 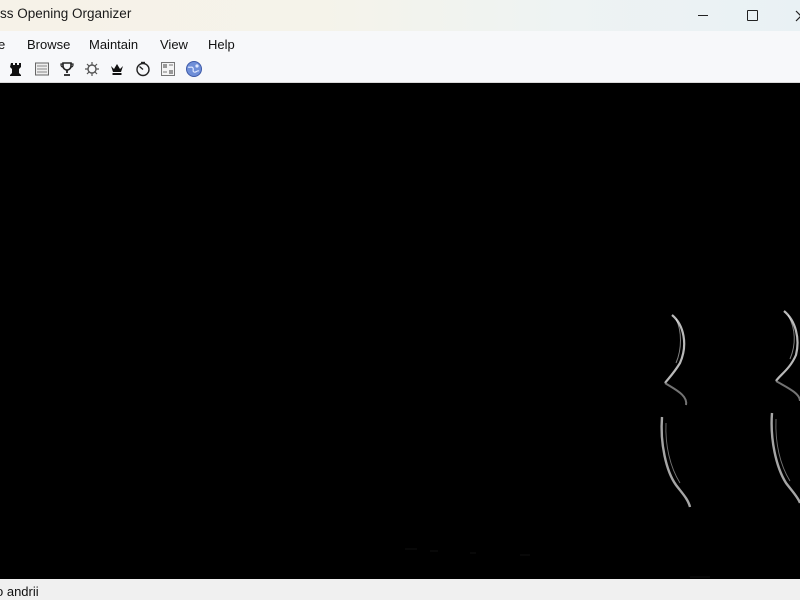 What do you see at coordinates (400, 44) in the screenshot?
I see `menu-bar: e Browse Maintain View Help` at bounding box center [400, 44].